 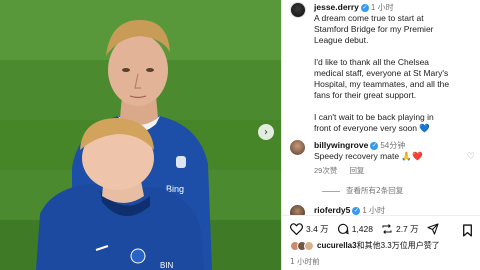 I want to click on post-timestamp: 1 小时前, so click(x=305, y=261).